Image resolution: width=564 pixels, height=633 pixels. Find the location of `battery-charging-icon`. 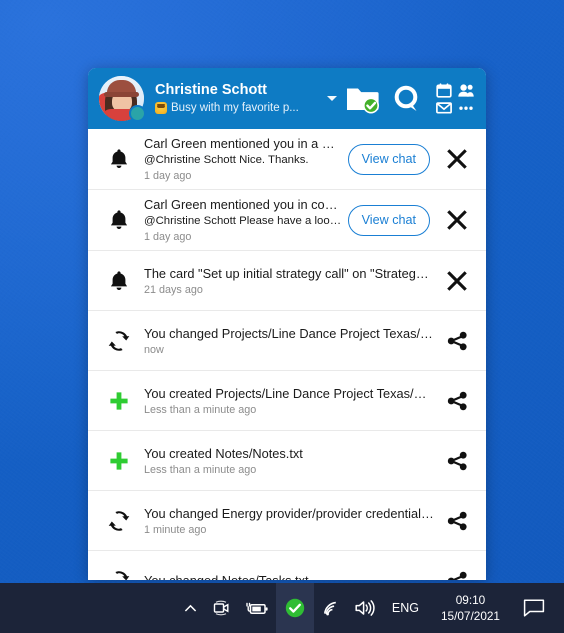

battery-charging-icon is located at coordinates (257, 608).